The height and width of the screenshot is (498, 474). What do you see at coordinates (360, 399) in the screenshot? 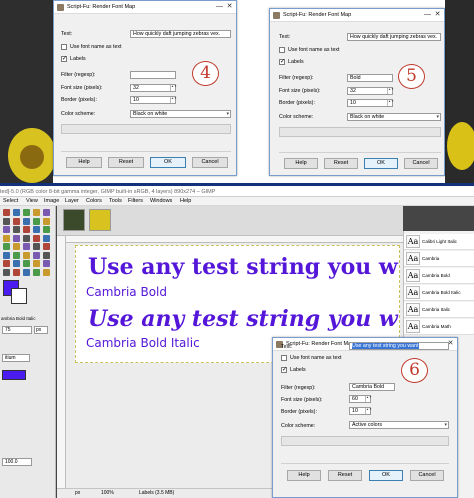
I see `font-size-spinner: 60 ▲▼` at bounding box center [360, 399].